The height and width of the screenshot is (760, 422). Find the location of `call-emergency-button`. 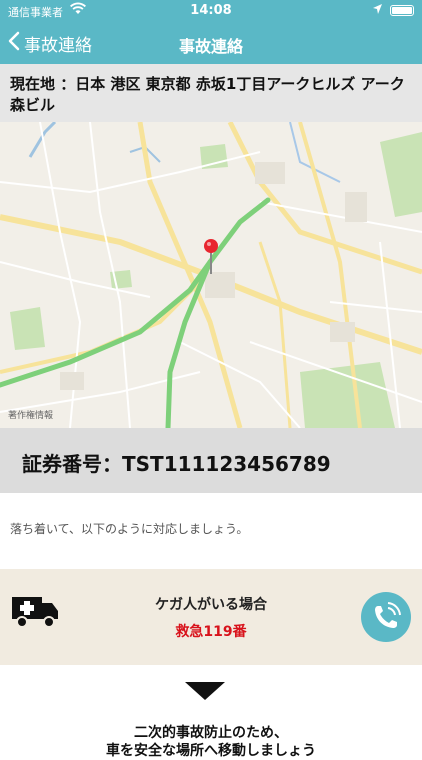

call-emergency-button is located at coordinates (386, 617).